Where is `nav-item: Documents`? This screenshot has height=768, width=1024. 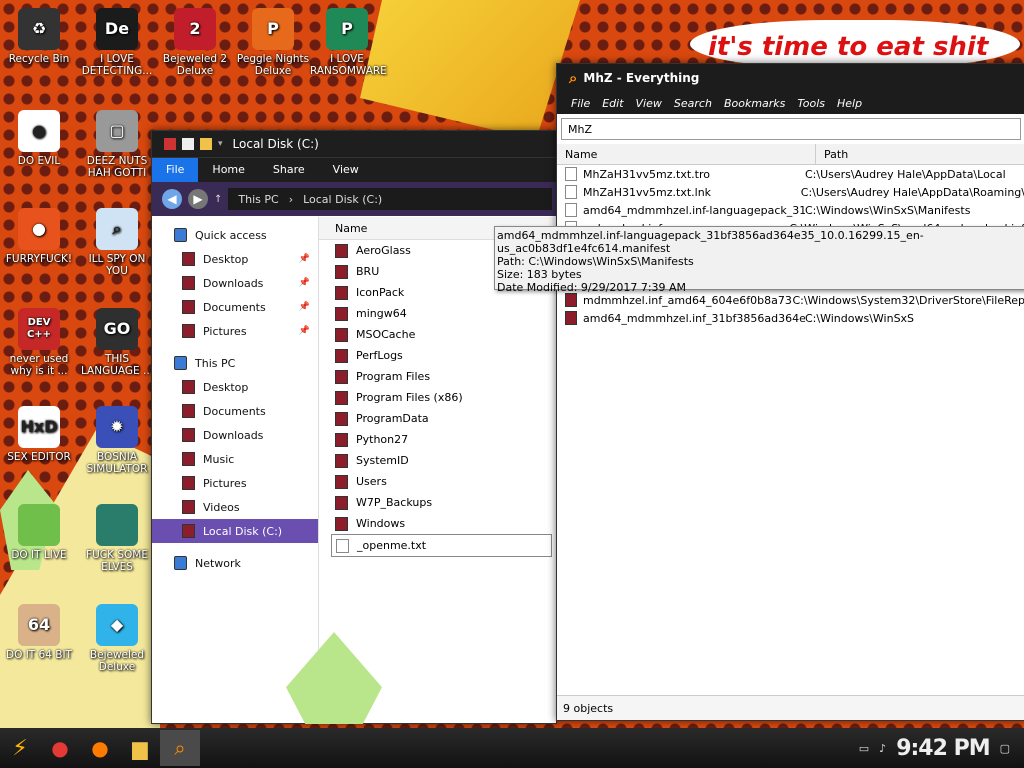 nav-item: Documents is located at coordinates (235, 411).